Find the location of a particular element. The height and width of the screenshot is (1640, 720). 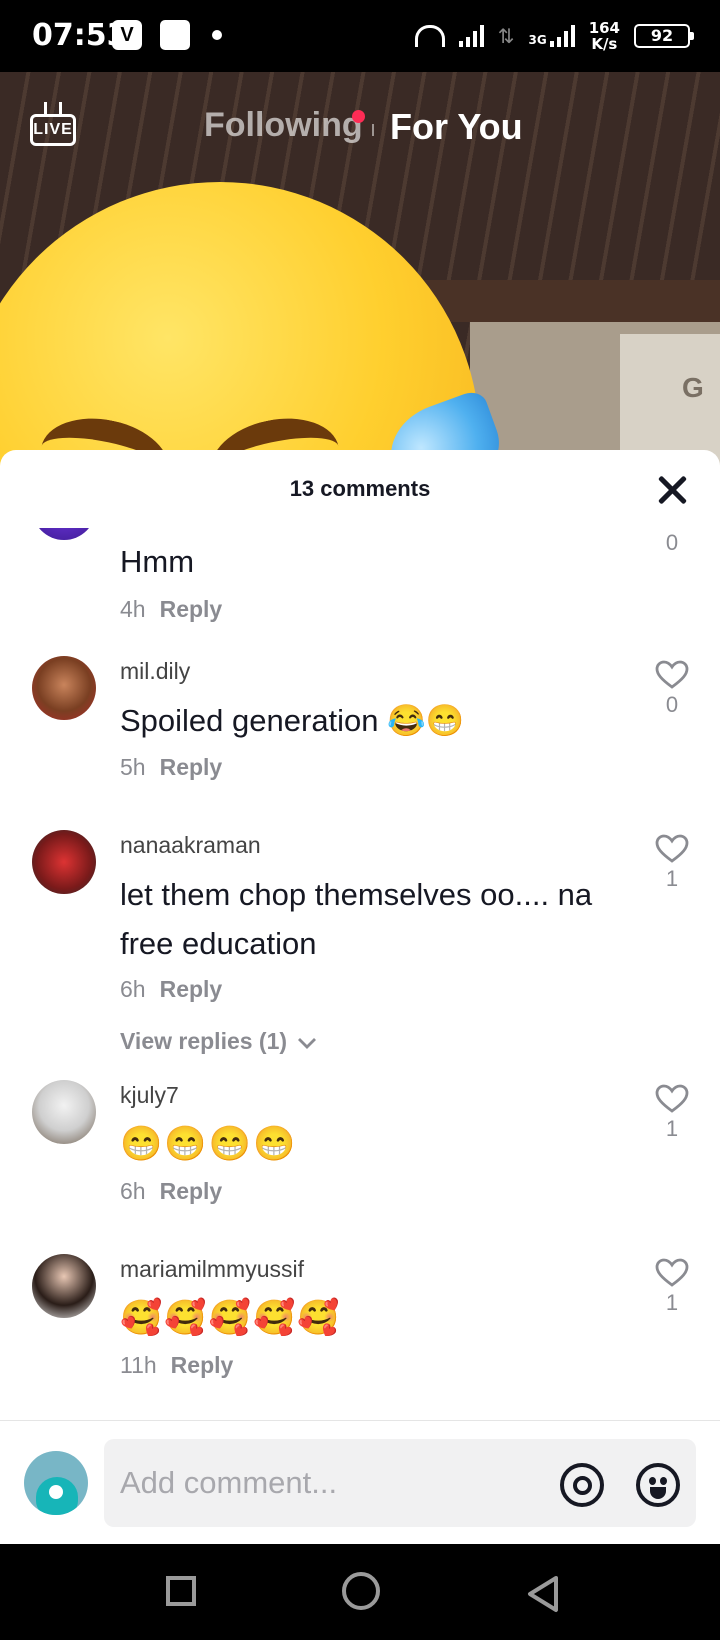

comment-meta: 5h Reply is located at coordinates (171, 767).